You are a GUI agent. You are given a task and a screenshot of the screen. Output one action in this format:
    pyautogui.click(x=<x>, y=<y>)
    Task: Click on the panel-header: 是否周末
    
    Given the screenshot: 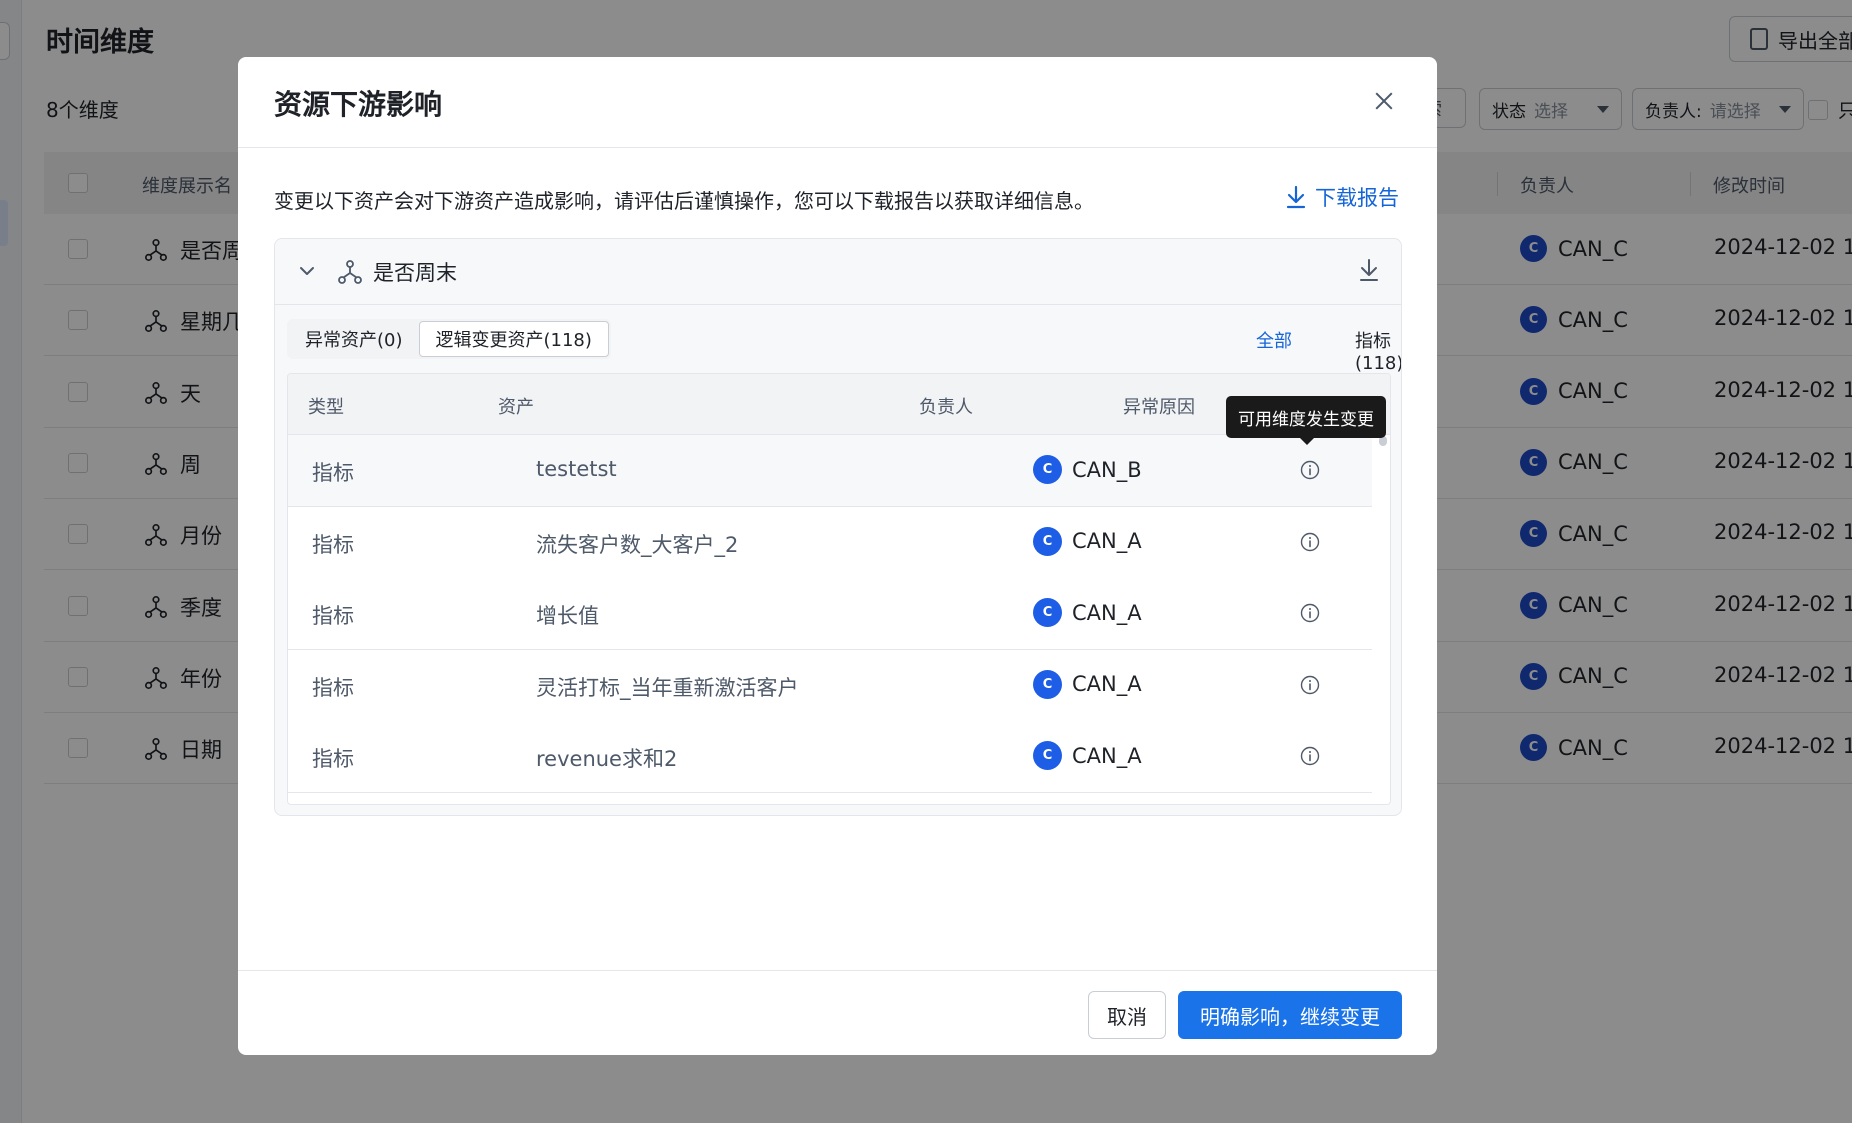 What is the action you would take?
    pyautogui.click(x=838, y=272)
    